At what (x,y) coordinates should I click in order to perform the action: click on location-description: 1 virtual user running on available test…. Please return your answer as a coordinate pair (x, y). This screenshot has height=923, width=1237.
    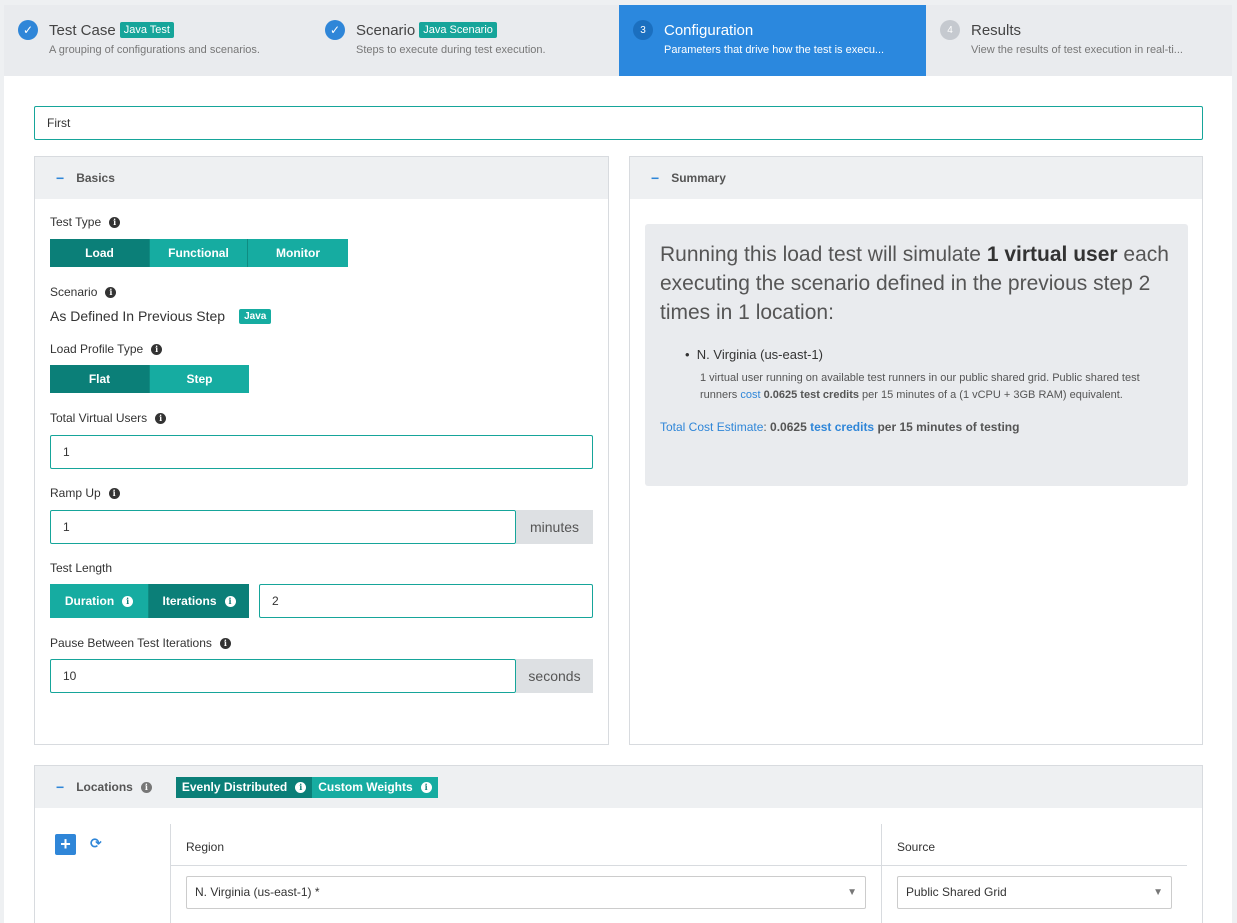
    Looking at the image, I should click on (930, 387).